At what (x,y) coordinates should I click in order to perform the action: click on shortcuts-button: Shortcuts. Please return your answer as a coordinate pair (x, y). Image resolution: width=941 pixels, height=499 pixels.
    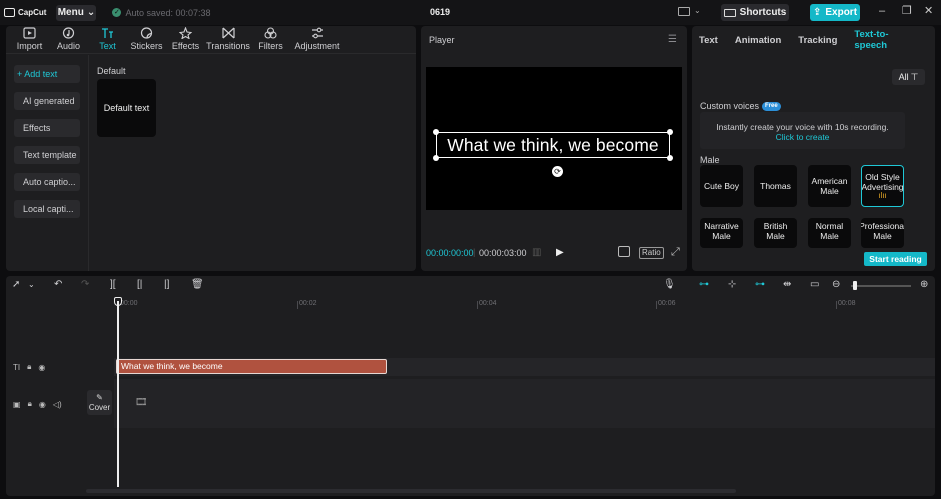
    Looking at the image, I should click on (755, 12).